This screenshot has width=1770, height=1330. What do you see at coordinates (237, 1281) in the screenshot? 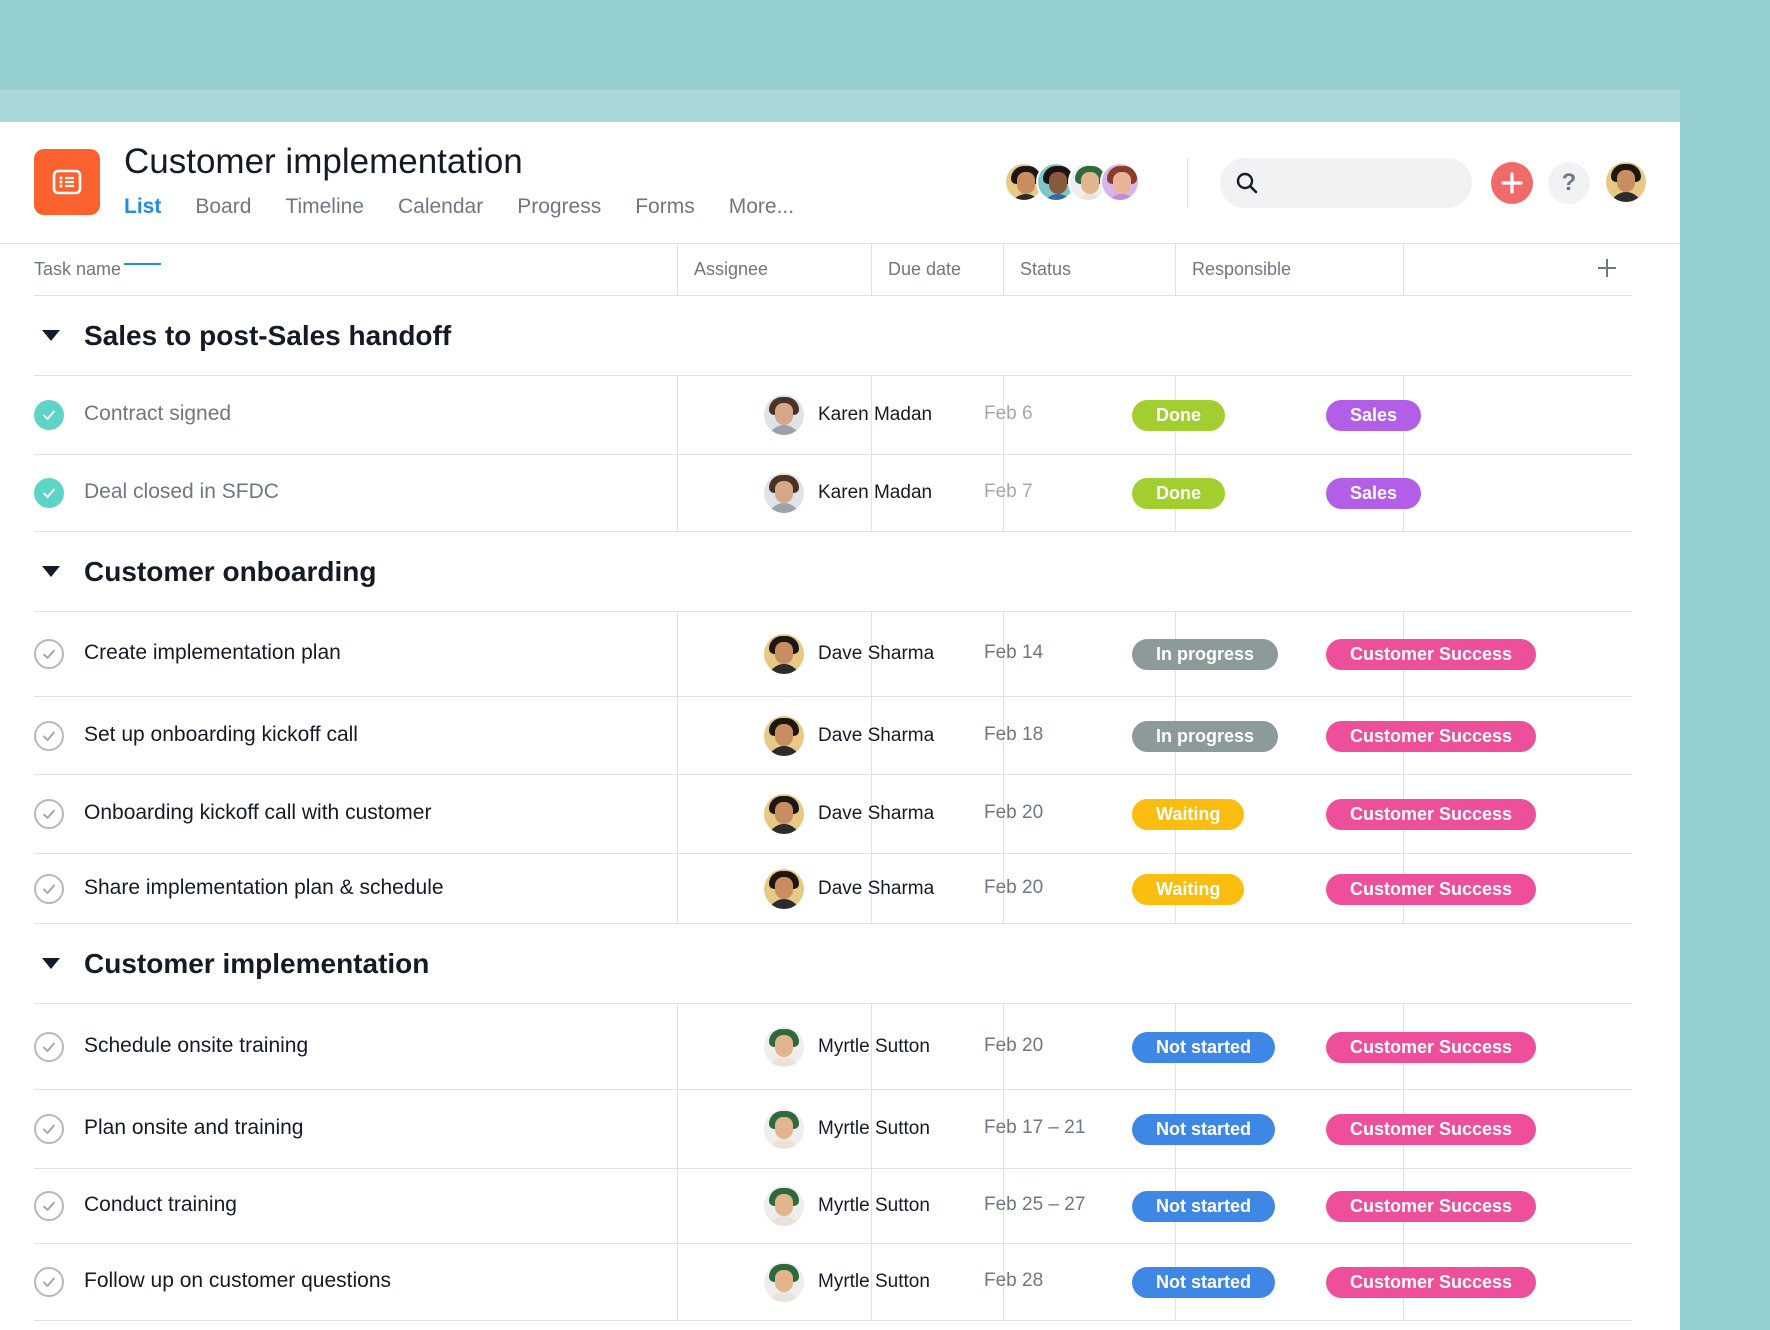
I see `task-name: Follow up on customer questions` at bounding box center [237, 1281].